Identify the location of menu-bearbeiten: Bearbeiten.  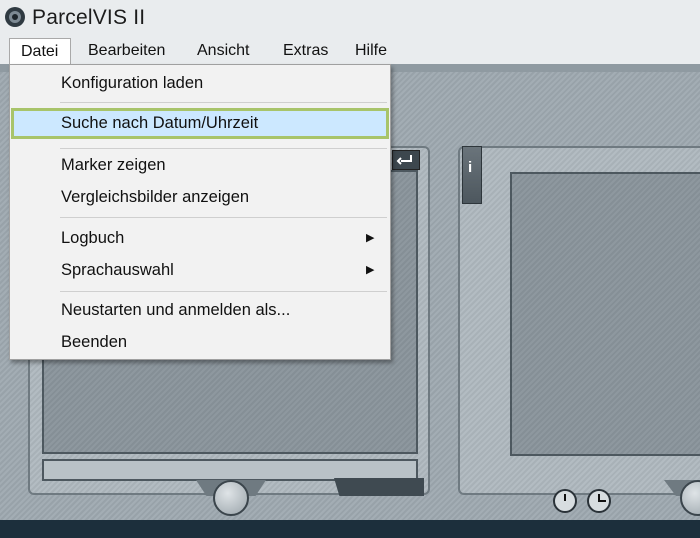
(126, 51).